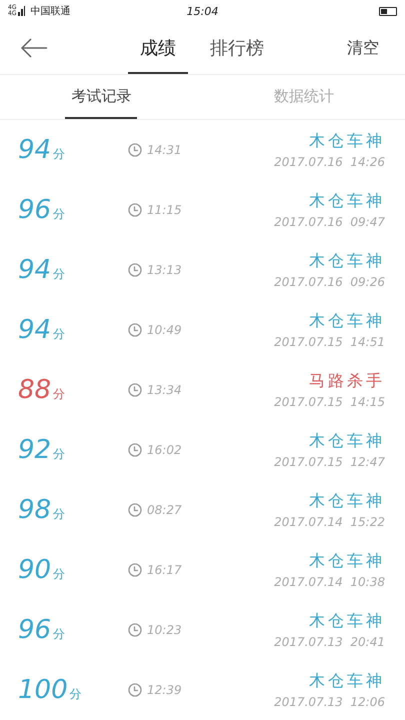 This screenshot has height=720, width=405. I want to click on header-tab: 成绩, so click(158, 48).